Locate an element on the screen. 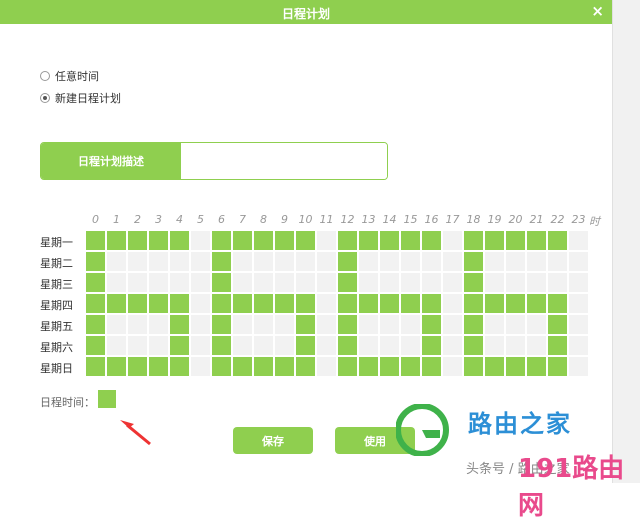  radio-button is located at coordinates (45, 76).